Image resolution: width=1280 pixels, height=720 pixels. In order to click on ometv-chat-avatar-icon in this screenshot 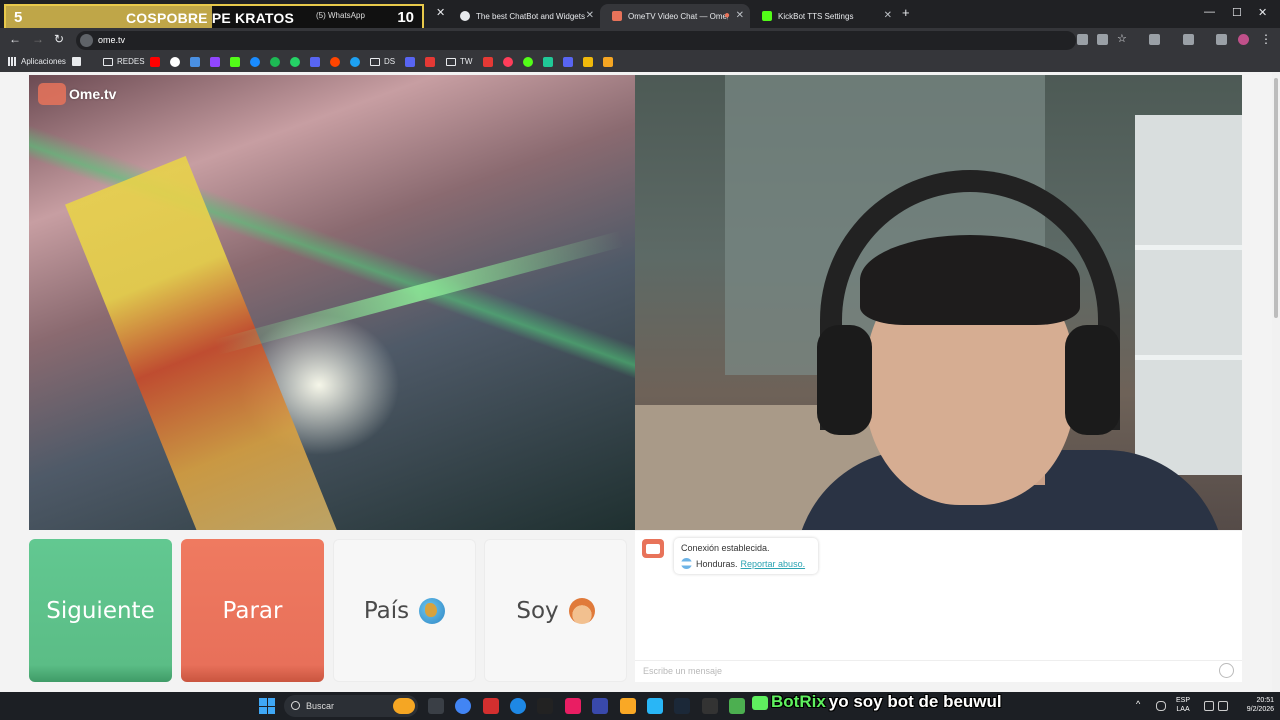, I will do `click(653, 548)`.